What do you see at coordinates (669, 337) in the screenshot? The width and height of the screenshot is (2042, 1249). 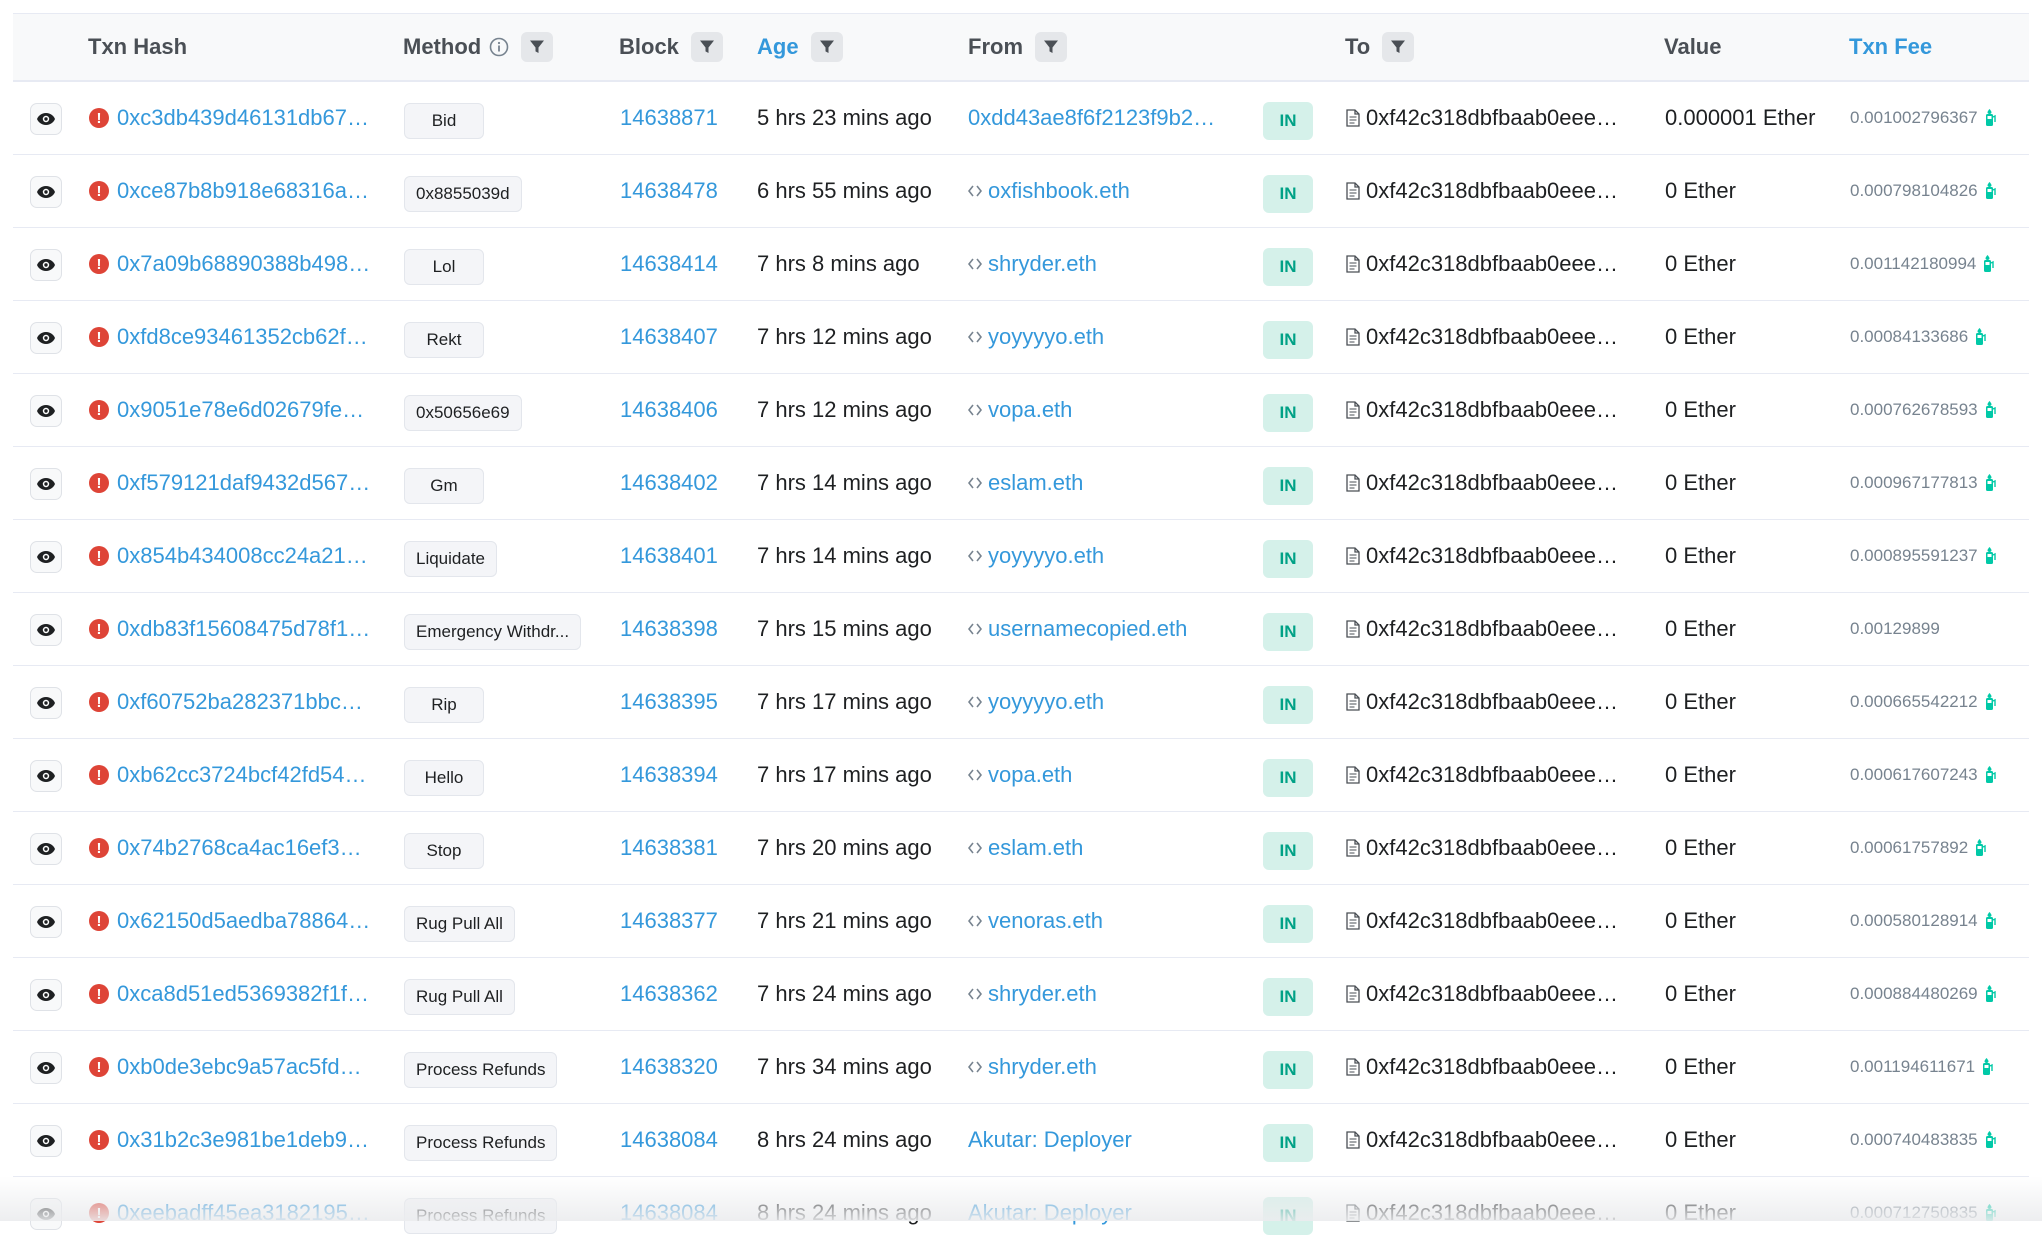 I see `block-link: 14638407` at bounding box center [669, 337].